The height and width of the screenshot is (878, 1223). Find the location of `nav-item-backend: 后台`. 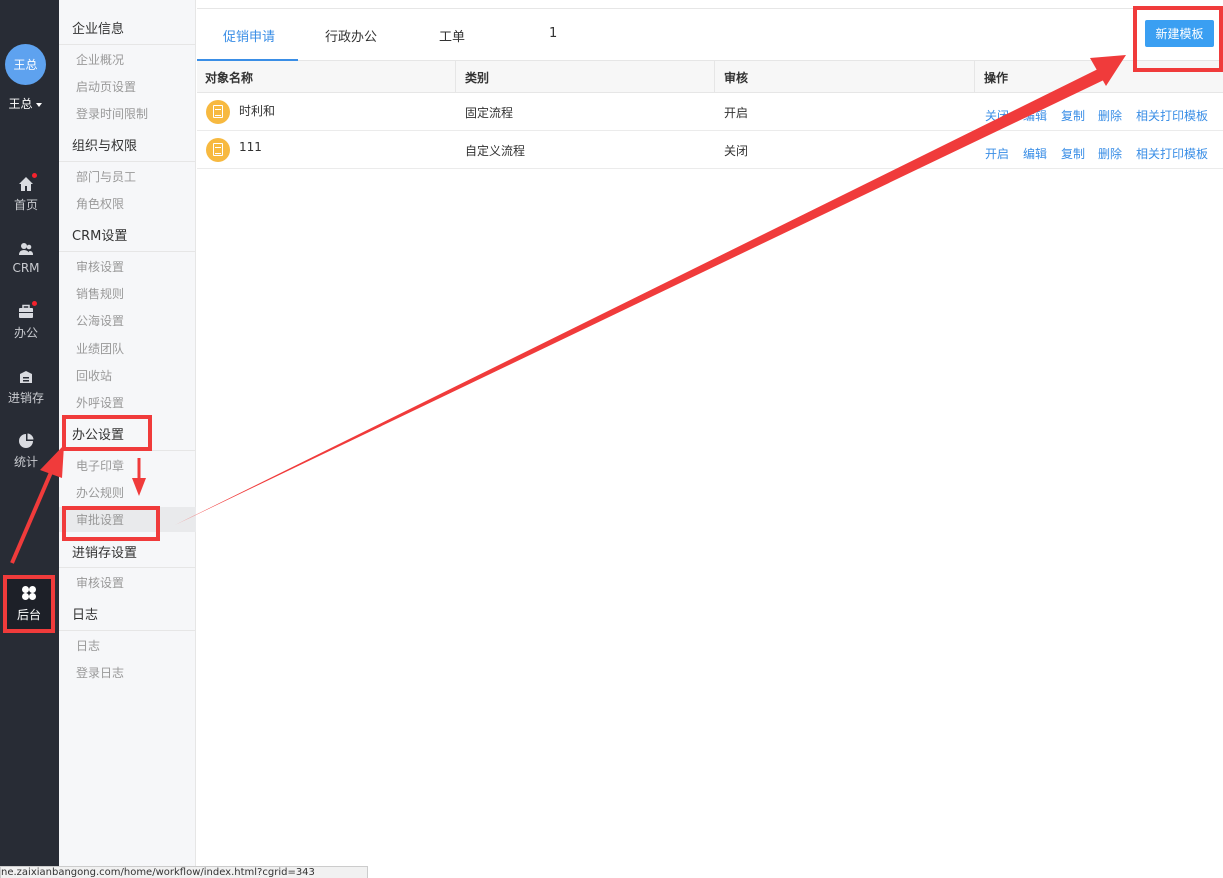

nav-item-backend: 后台 is located at coordinates (29, 604).